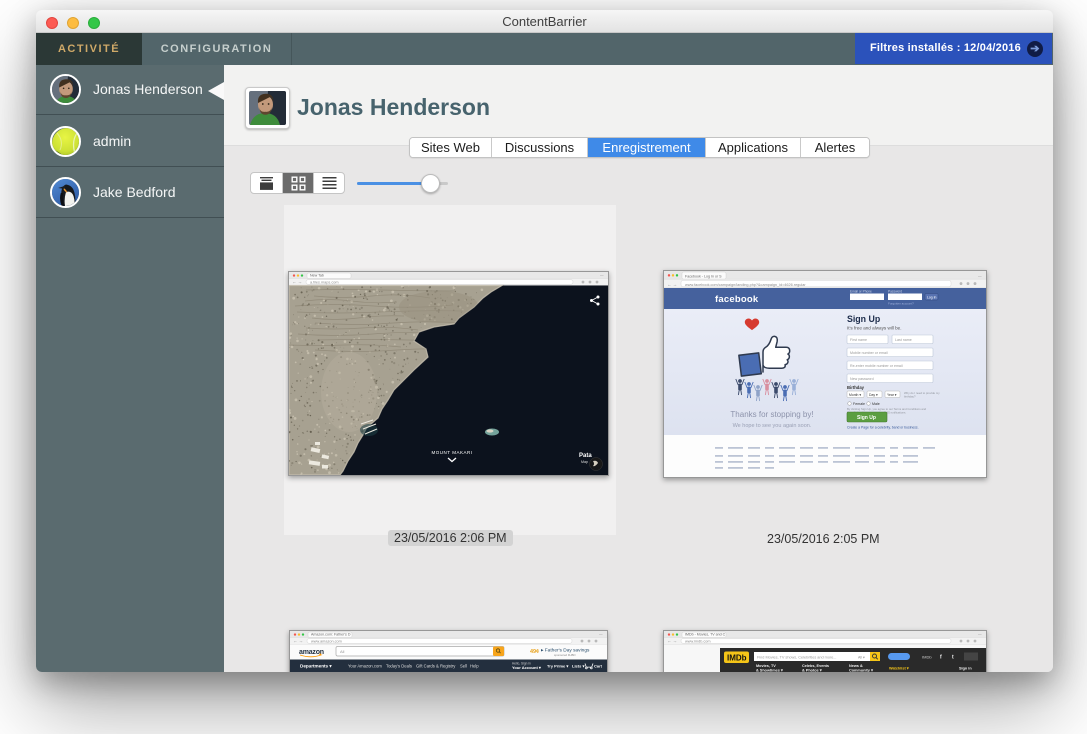  Describe the element at coordinates (703, 276) in the screenshot. I see `svg-text: Facebook - Log In or S` at that location.